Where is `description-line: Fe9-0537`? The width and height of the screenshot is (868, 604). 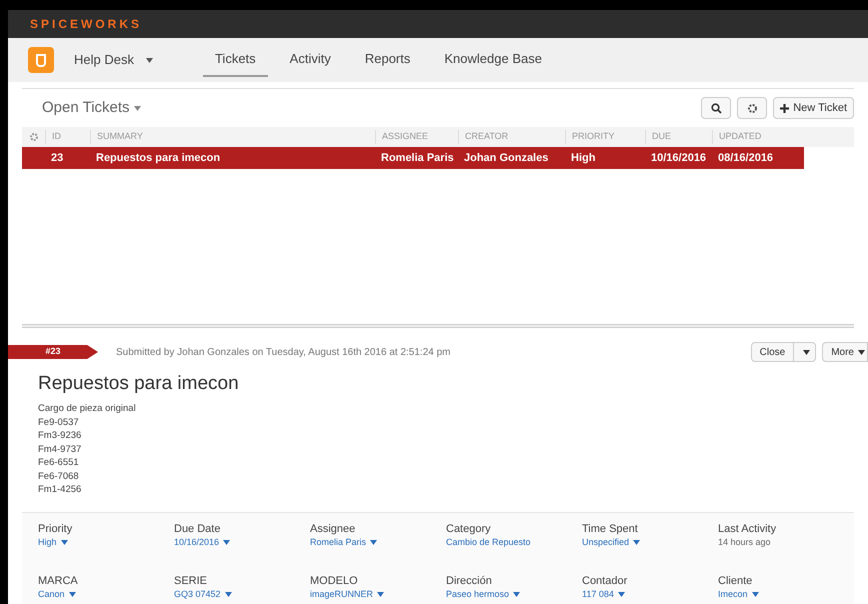 description-line: Fe9-0537 is located at coordinates (59, 422).